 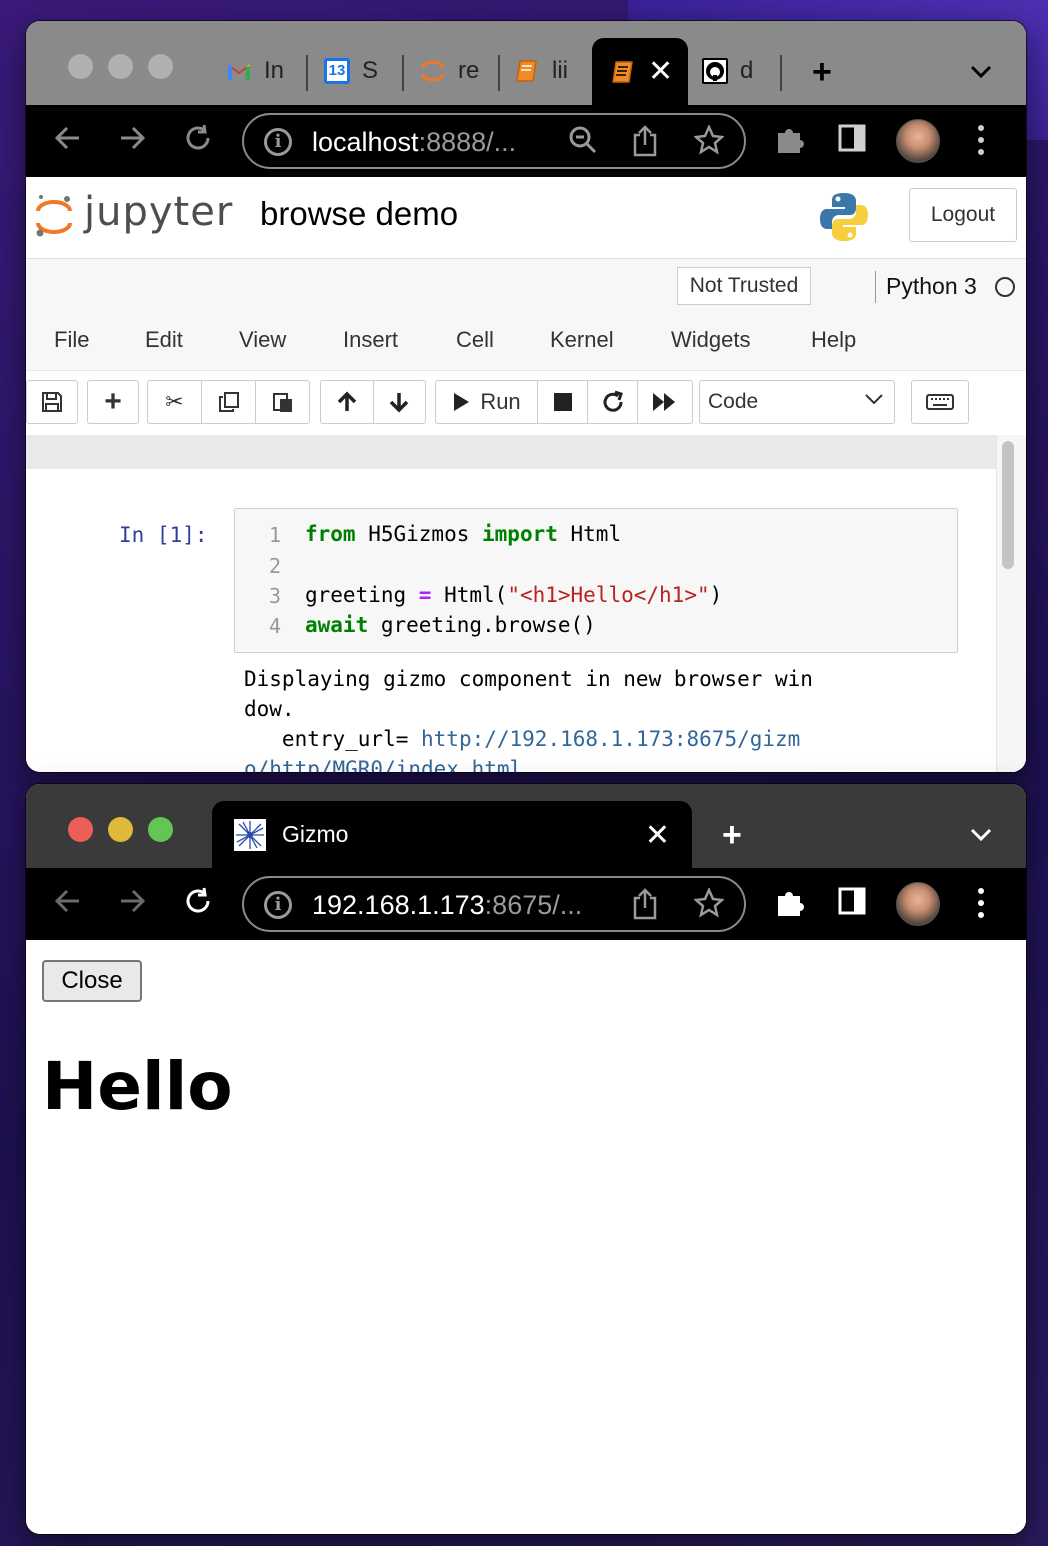 I want to click on tab-calendar: 13 S, so click(x=364, y=71).